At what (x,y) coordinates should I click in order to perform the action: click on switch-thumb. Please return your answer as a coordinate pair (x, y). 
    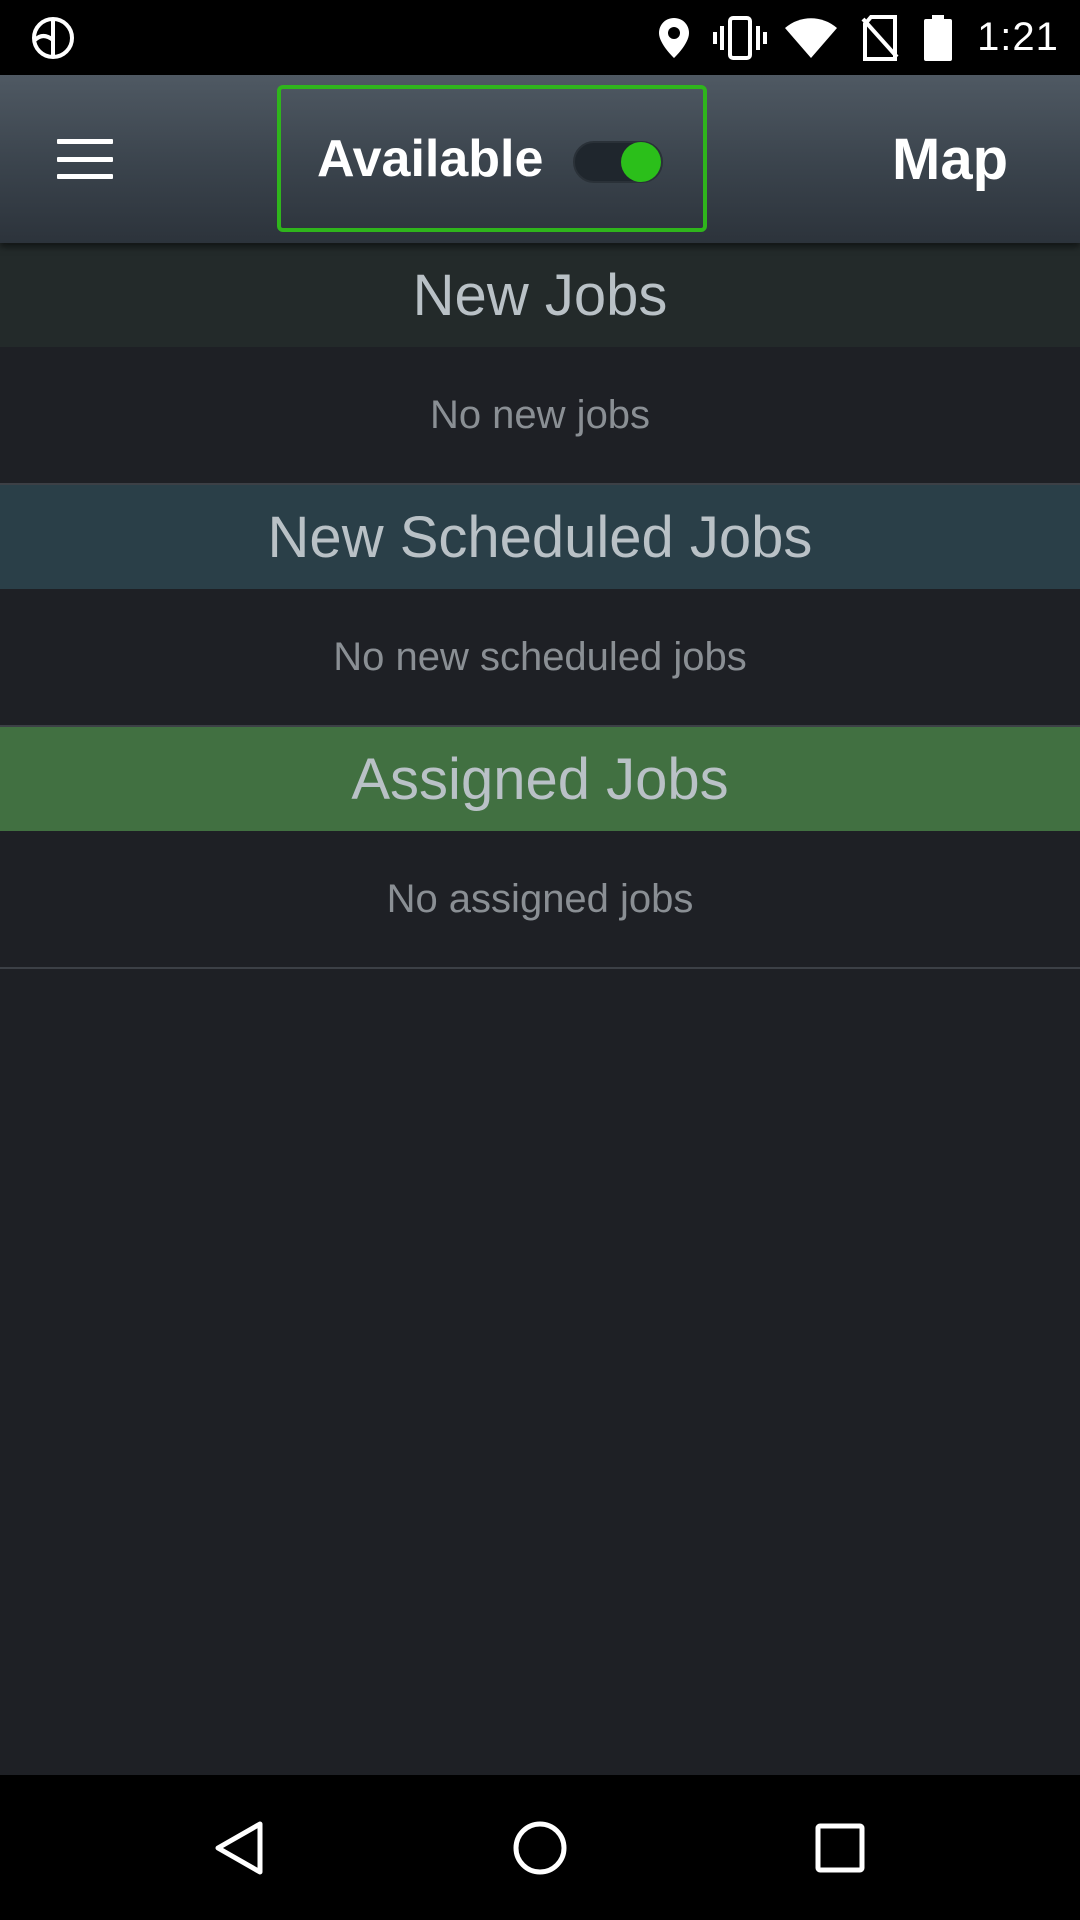
    Looking at the image, I should click on (641, 162).